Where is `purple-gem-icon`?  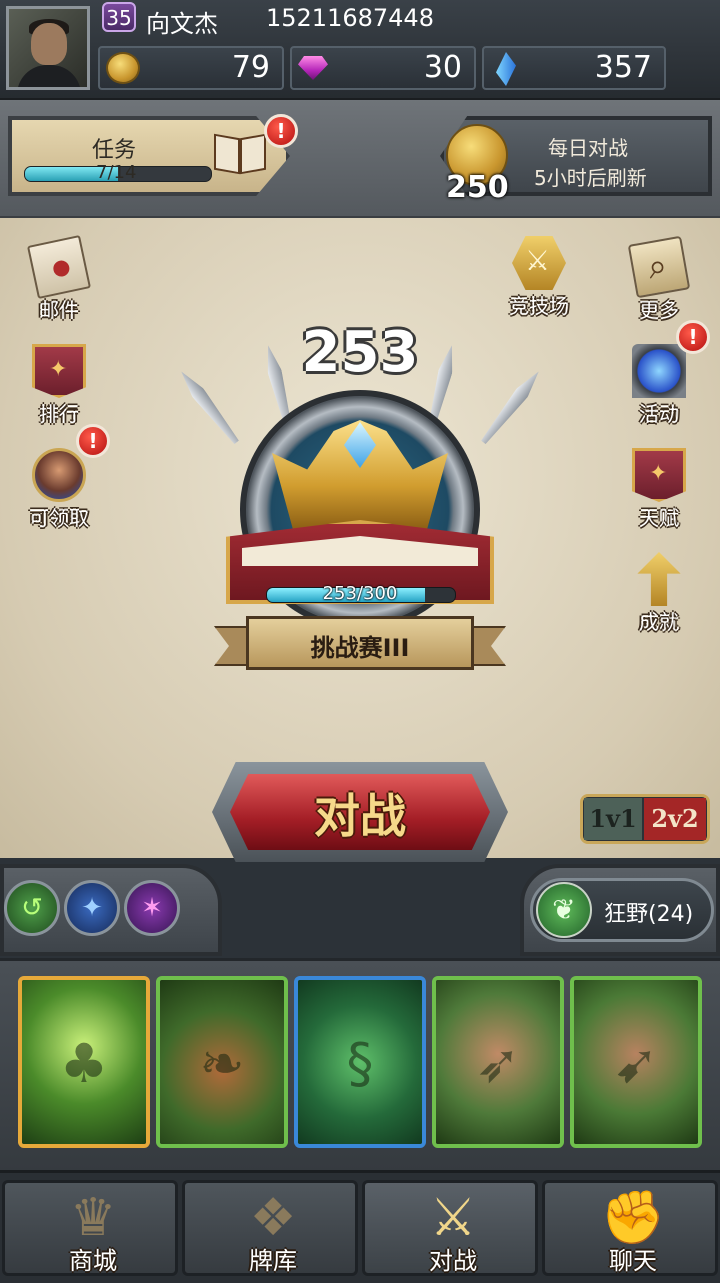 purple-gem-icon is located at coordinates (313, 68).